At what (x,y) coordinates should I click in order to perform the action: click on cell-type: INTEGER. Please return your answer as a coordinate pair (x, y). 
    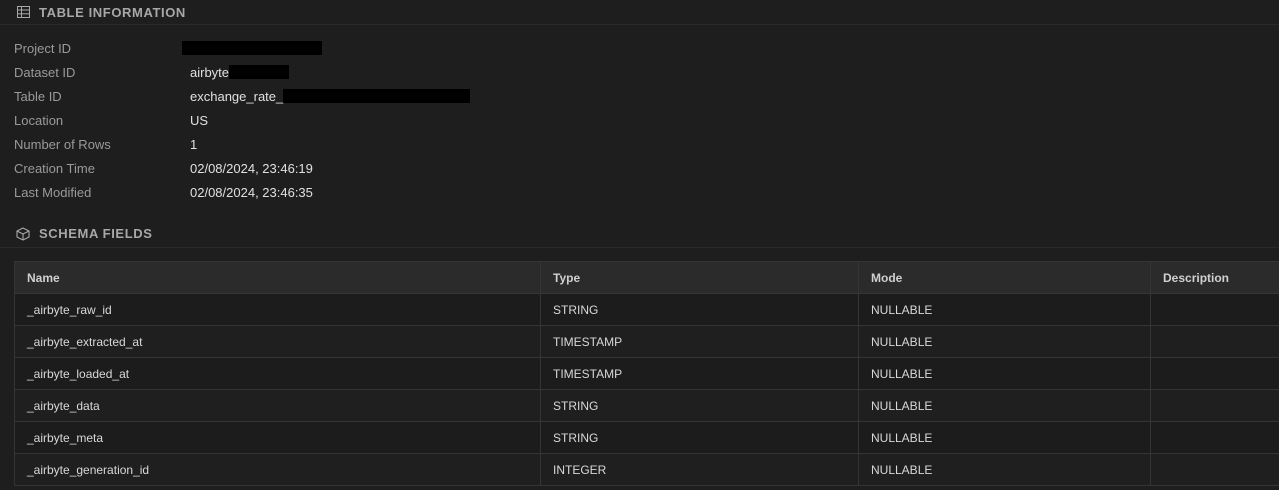
    Looking at the image, I should click on (699, 469).